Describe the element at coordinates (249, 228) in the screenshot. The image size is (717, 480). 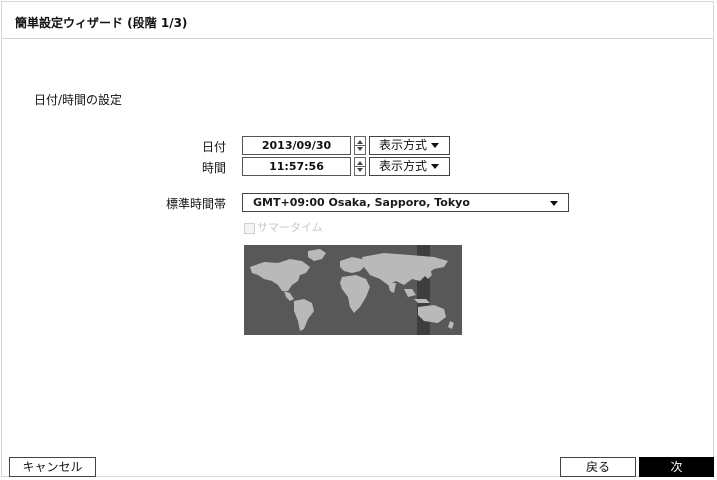
I see `dst-checkbox` at that location.